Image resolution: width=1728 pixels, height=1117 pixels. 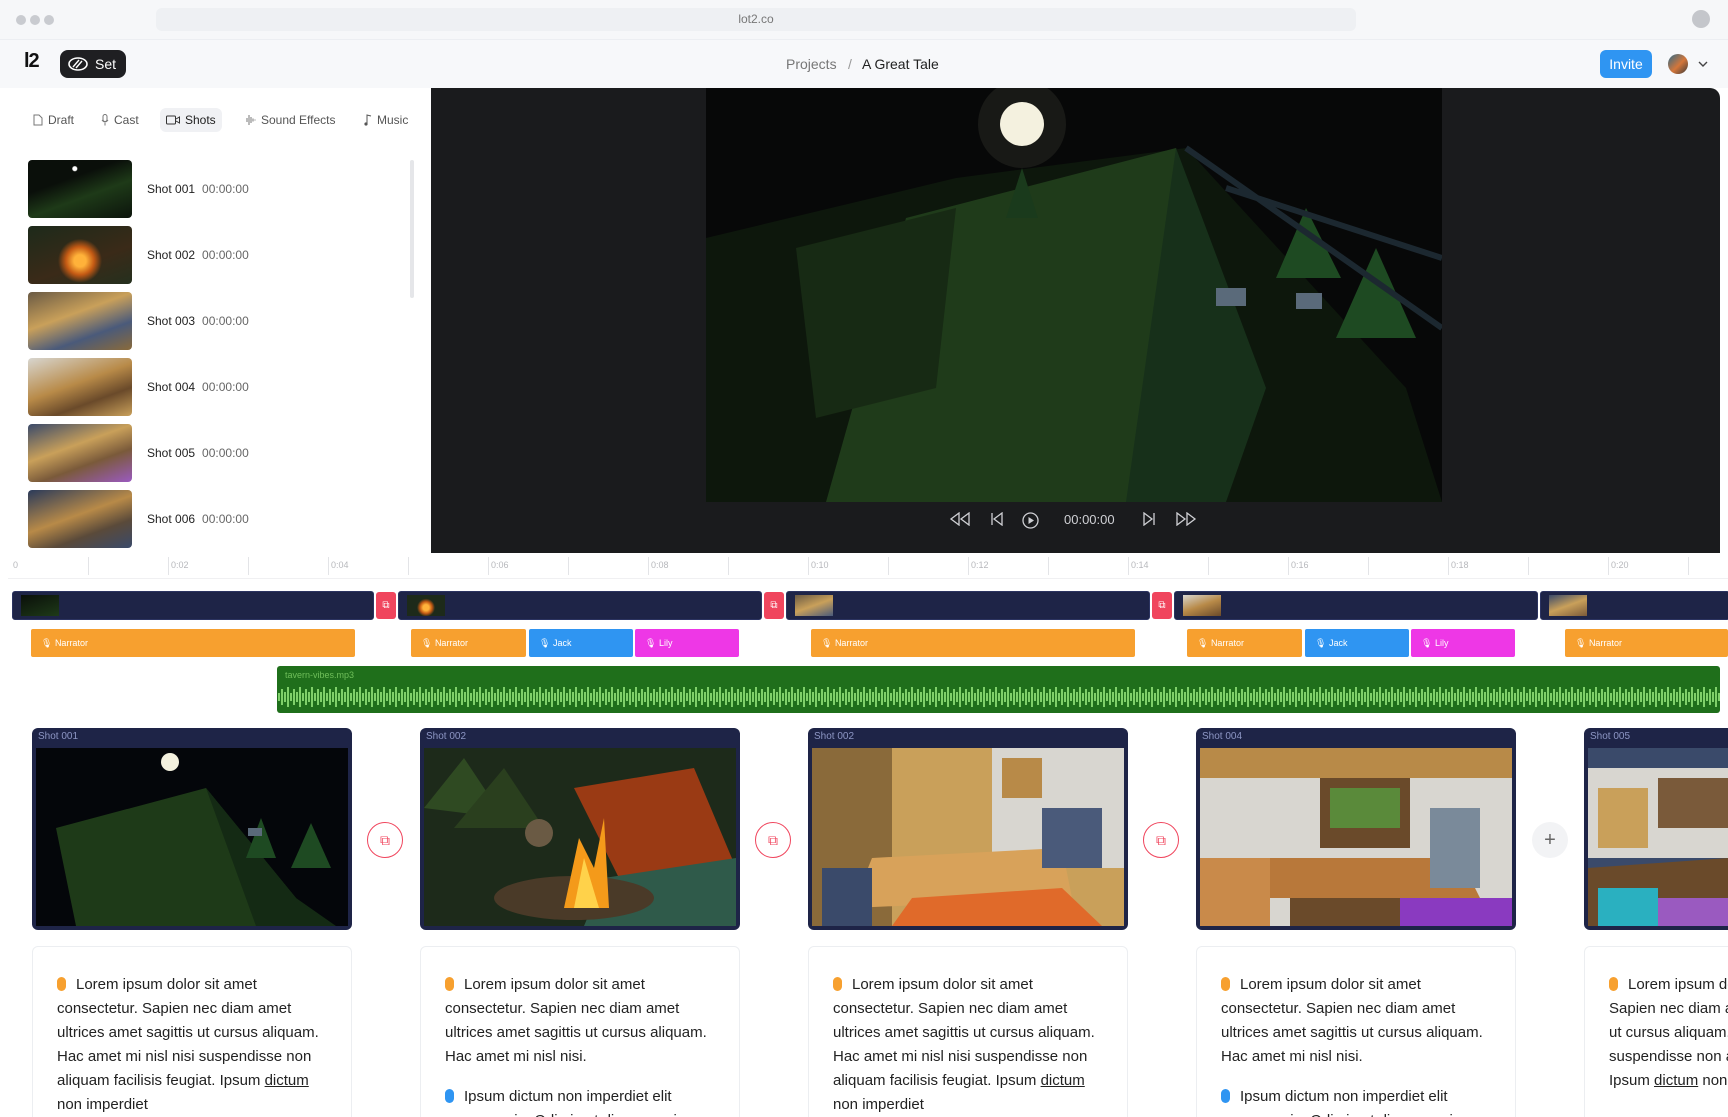 What do you see at coordinates (834, 736) in the screenshot?
I see `card-label: Shot 002` at bounding box center [834, 736].